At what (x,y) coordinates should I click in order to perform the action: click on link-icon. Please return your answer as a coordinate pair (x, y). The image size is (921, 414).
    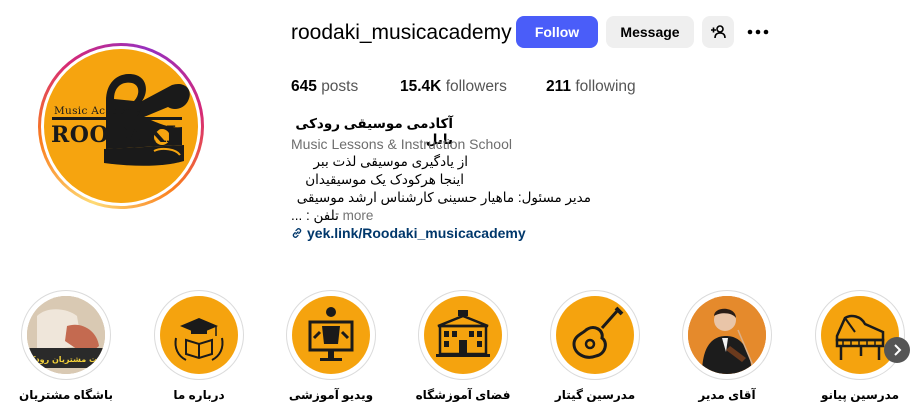
    Looking at the image, I should click on (297, 233).